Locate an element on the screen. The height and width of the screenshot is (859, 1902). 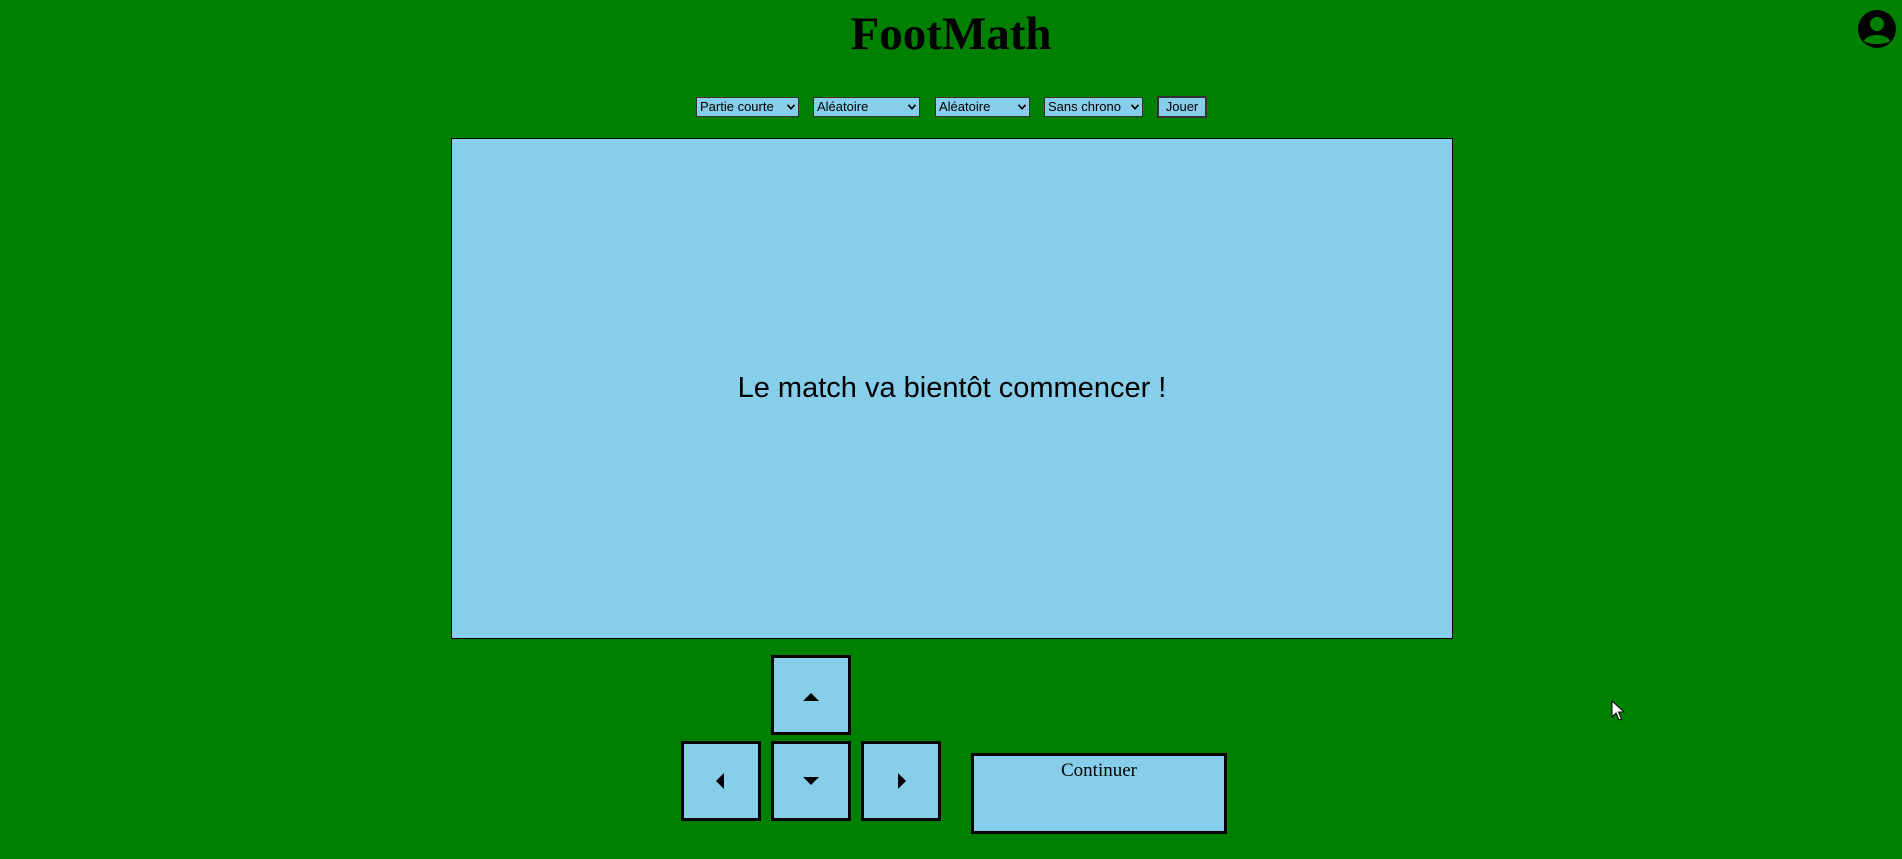
option-2-value: Aléatoire is located at coordinates (843, 106).